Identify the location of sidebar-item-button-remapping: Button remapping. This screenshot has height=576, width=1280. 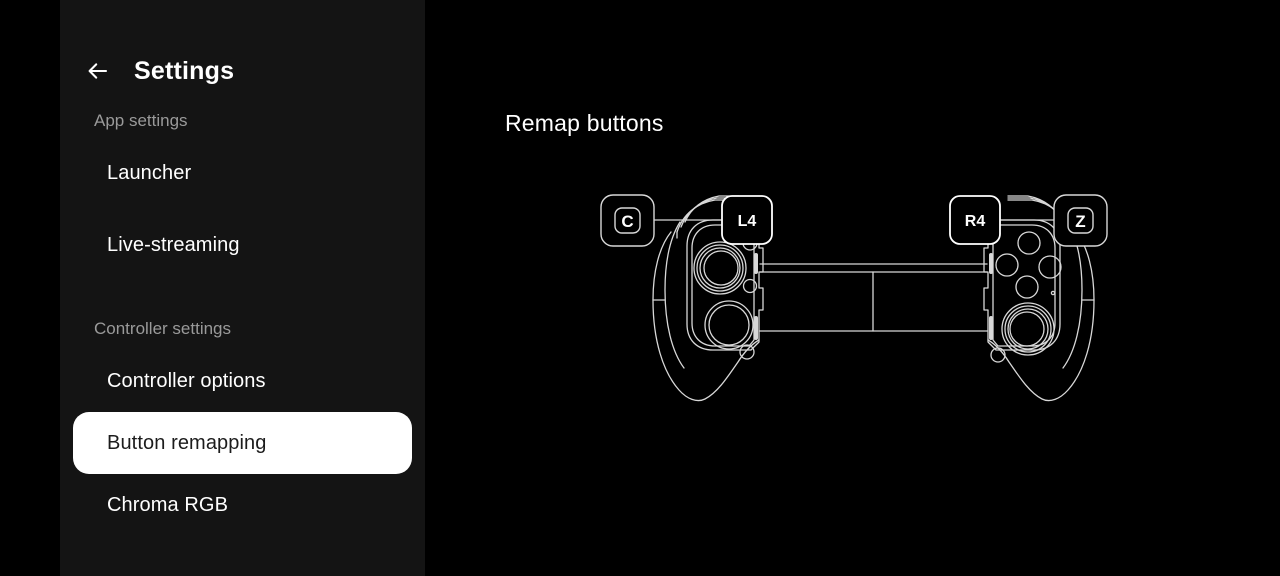
(242, 443).